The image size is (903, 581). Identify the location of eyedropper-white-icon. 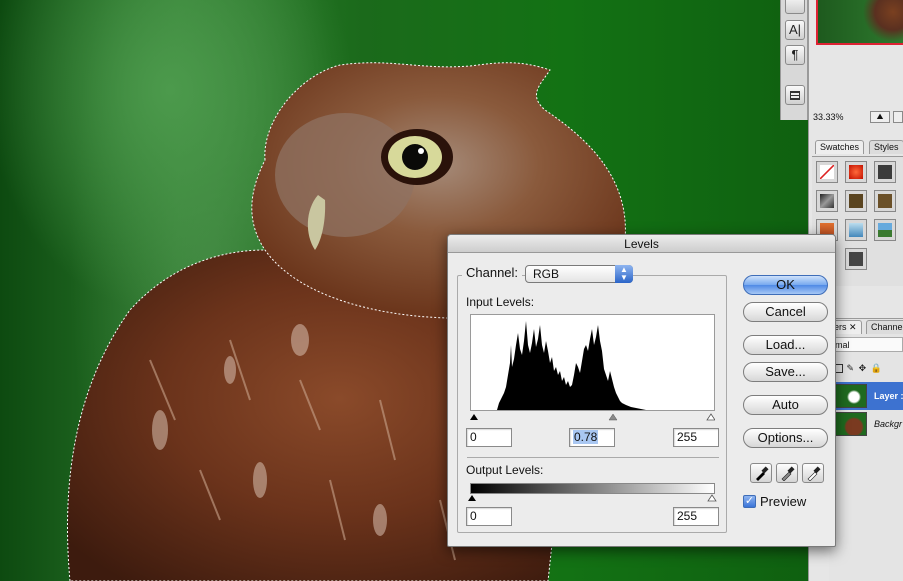
(813, 473).